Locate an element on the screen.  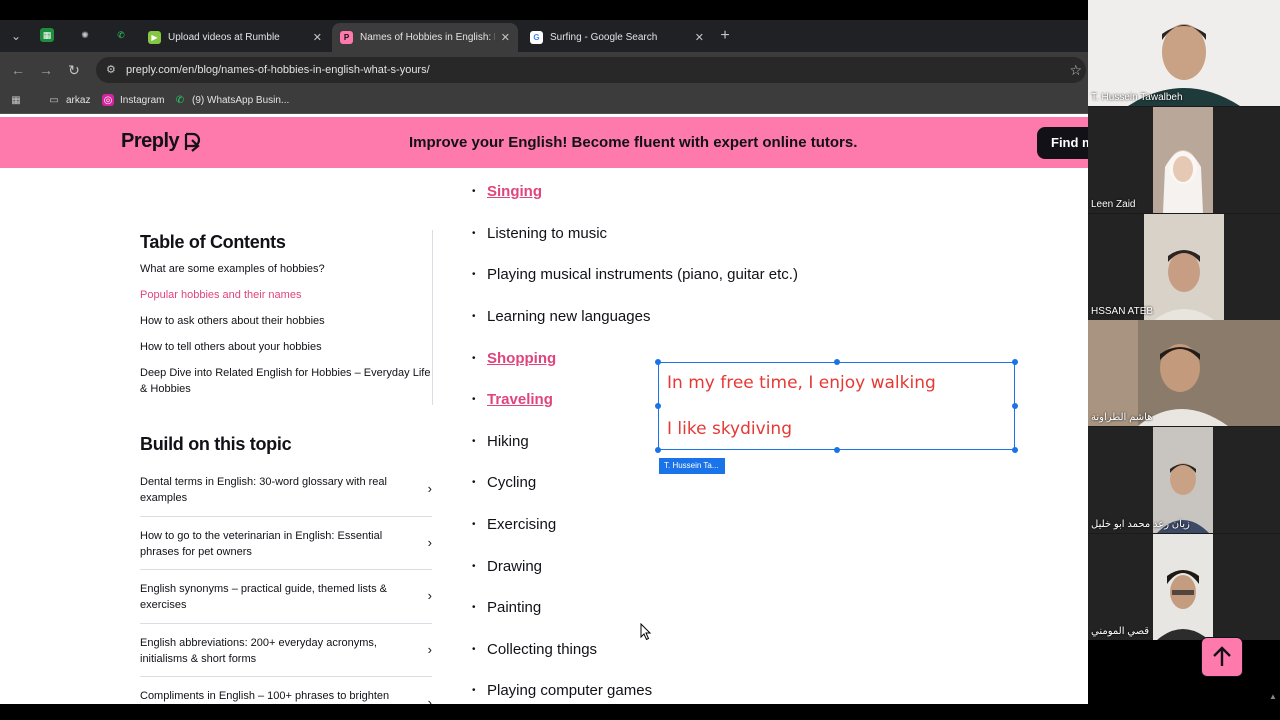
toc-item: How to ask others about their hobbies is located at coordinates (286, 321).